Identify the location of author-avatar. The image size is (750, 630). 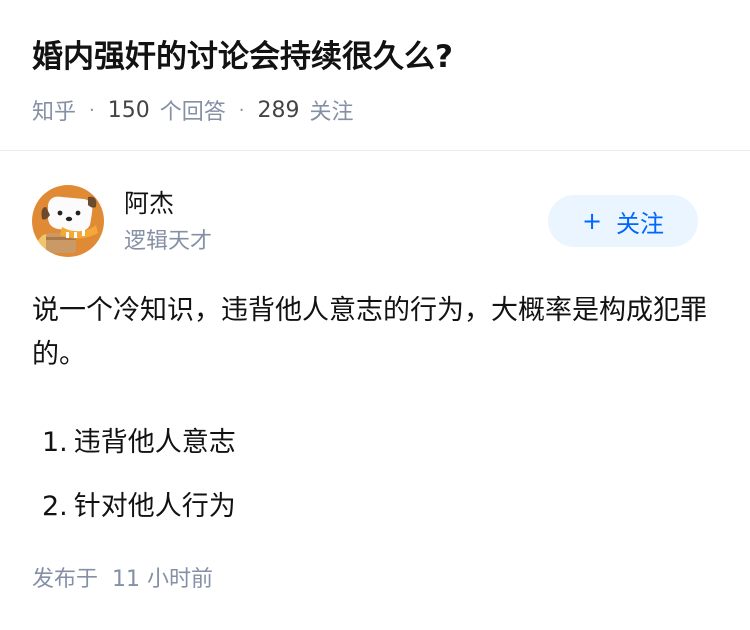
(68, 221).